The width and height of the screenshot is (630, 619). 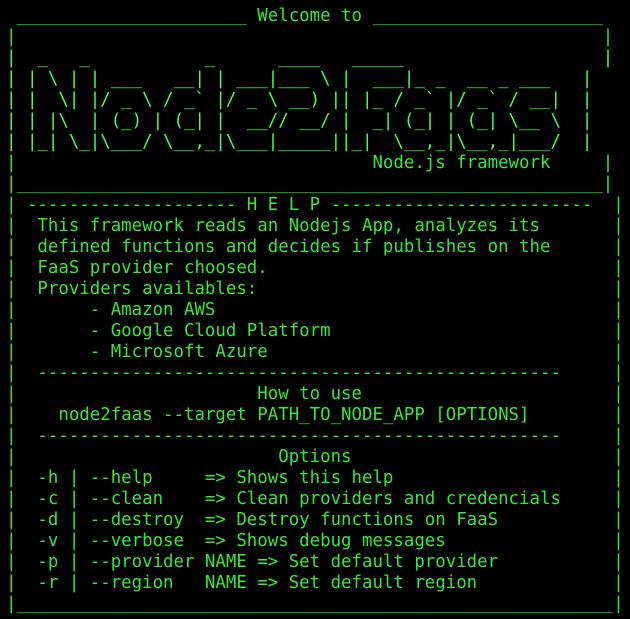 What do you see at coordinates (315, 331) in the screenshot?
I see `provider-item: | - Google Cloud Platform |` at bounding box center [315, 331].